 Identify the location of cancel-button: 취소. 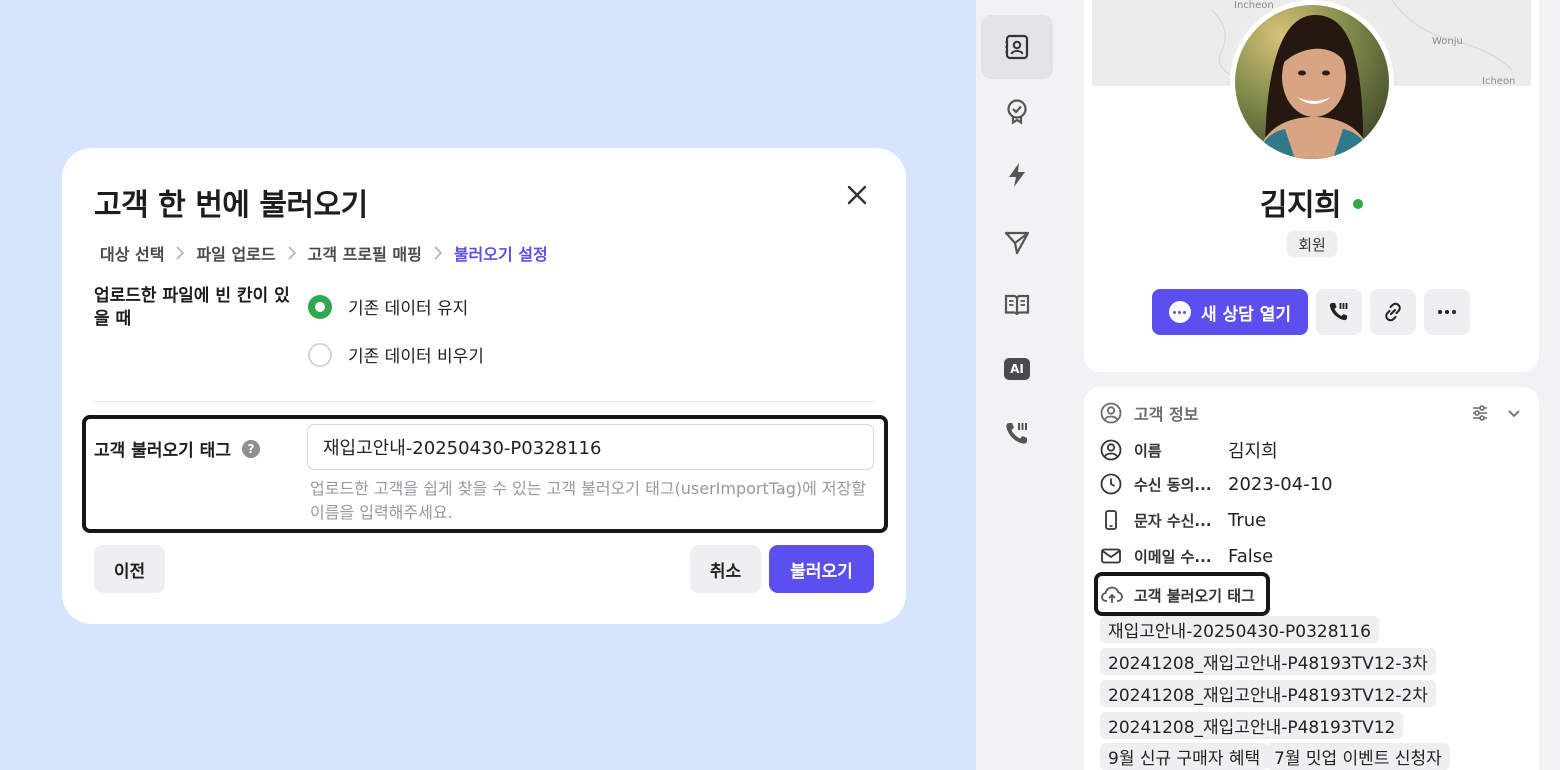
(725, 569).